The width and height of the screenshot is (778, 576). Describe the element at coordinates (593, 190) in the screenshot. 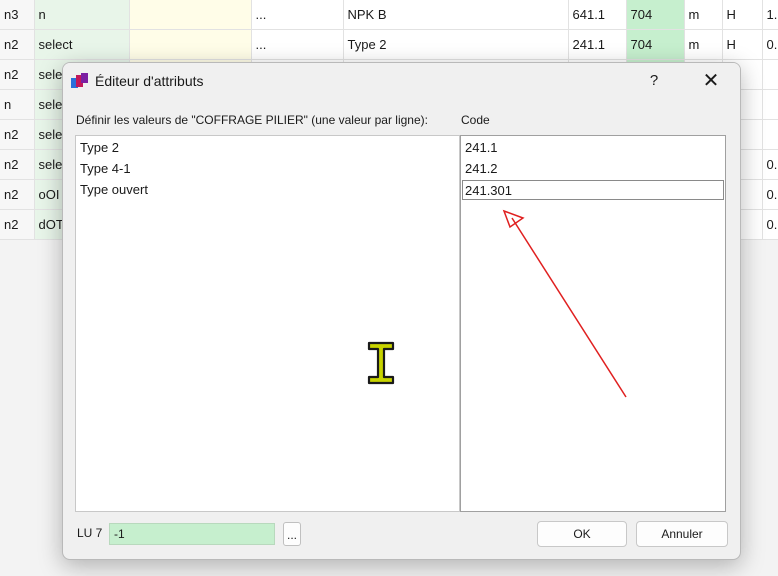

I see `code-line-selected: 241.301` at that location.